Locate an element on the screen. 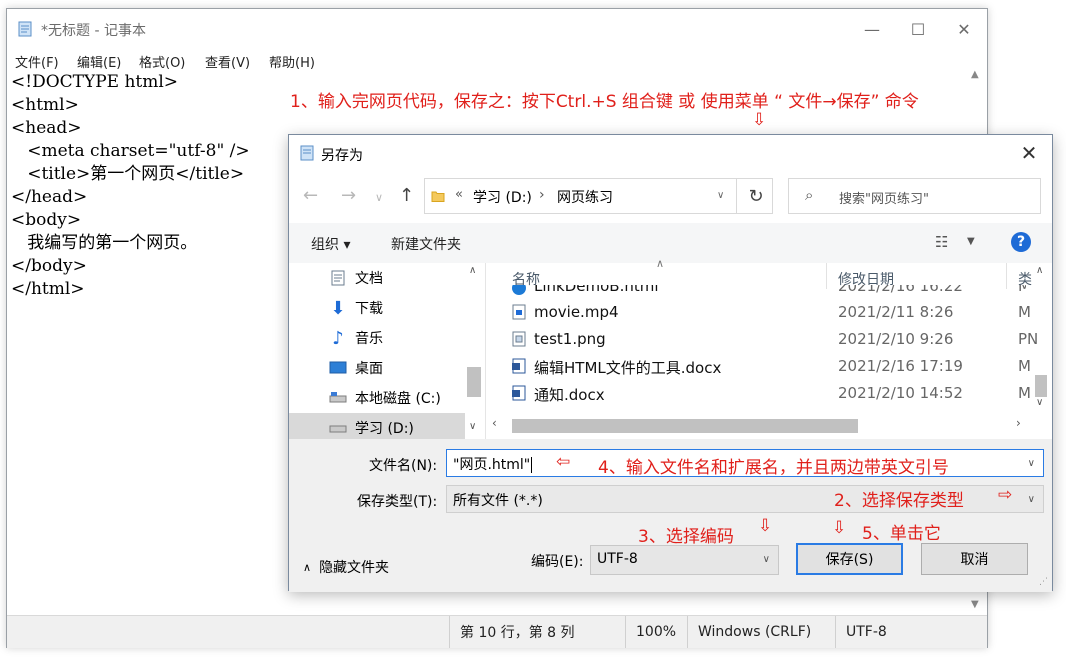 The height and width of the screenshot is (660, 1066). nav-item-label: 本地磁盘 (C:) is located at coordinates (398, 399).